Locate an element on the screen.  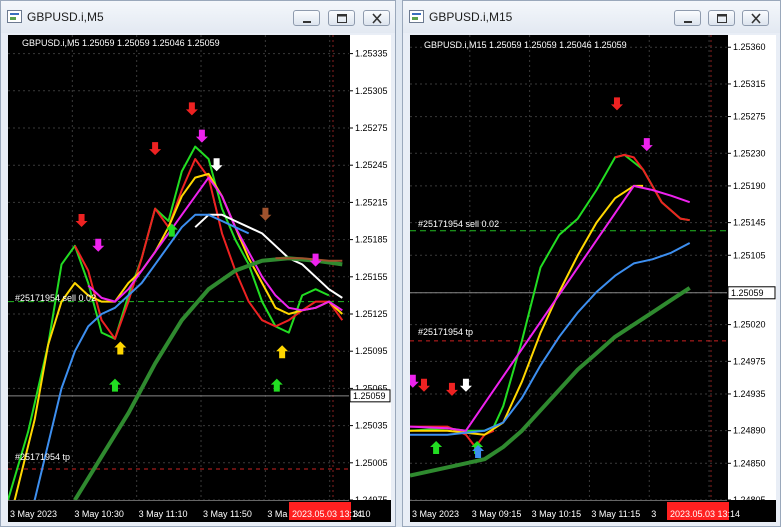
time-tick-label: 3:10 is located at coordinates (362, 514).